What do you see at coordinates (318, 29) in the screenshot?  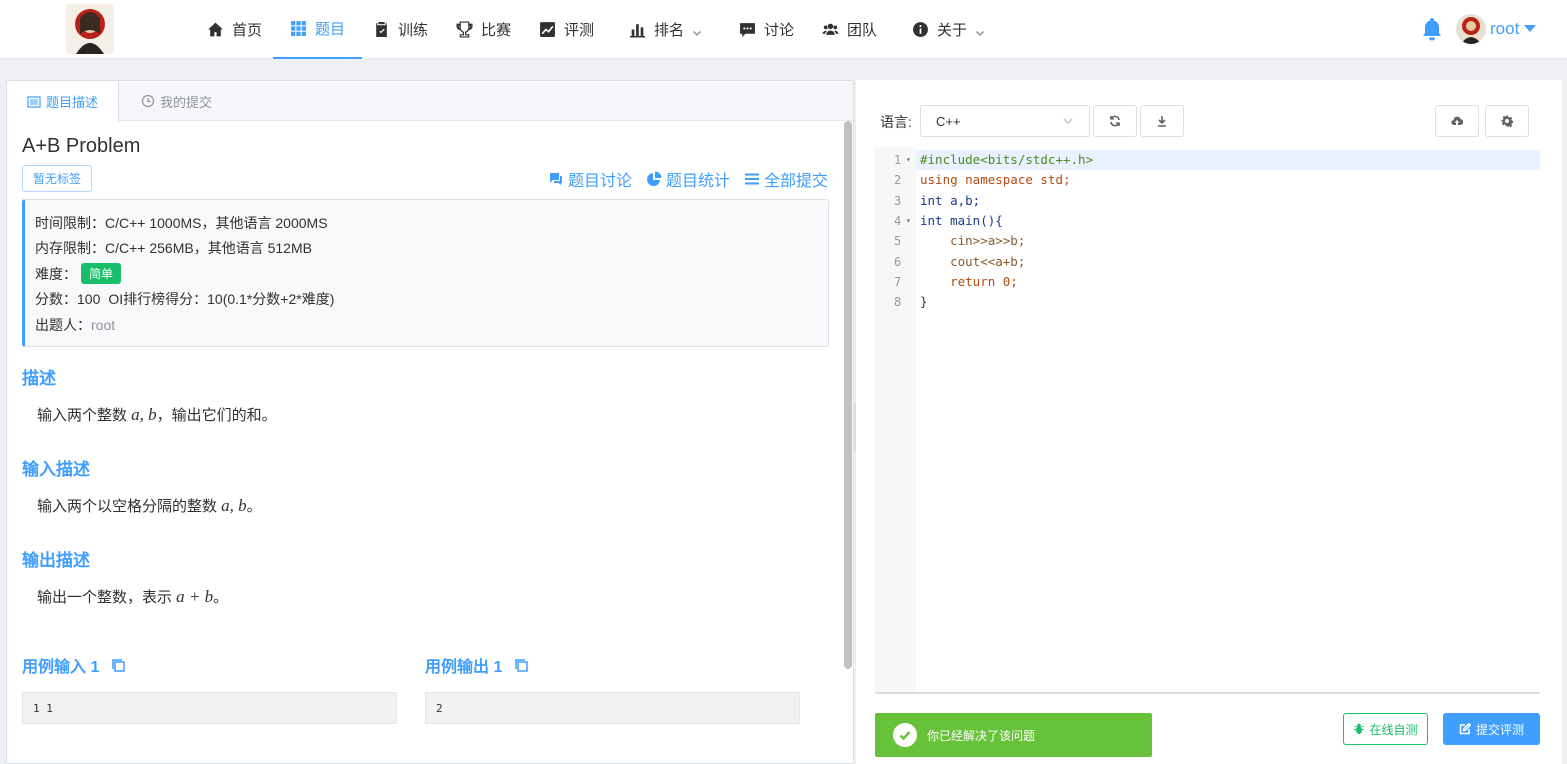 I see `nav-problems: 题目` at bounding box center [318, 29].